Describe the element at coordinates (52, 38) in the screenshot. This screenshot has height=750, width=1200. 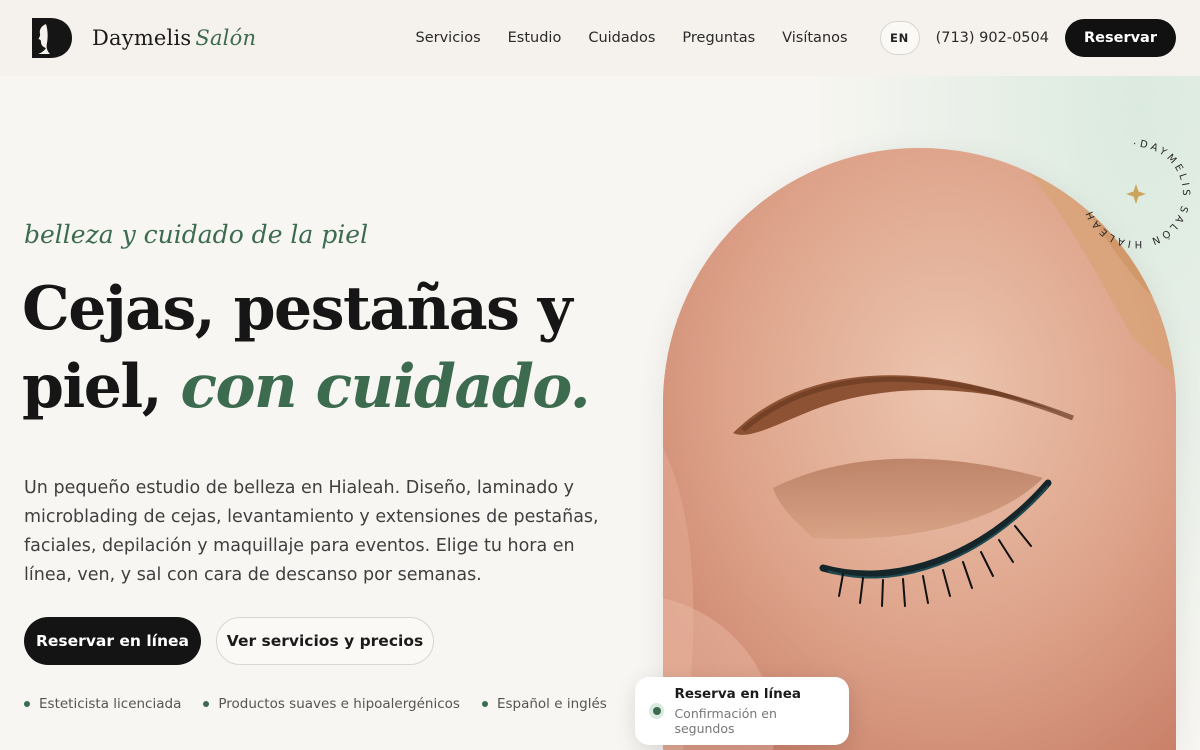
I see `d-portrait-logo-icon` at that location.